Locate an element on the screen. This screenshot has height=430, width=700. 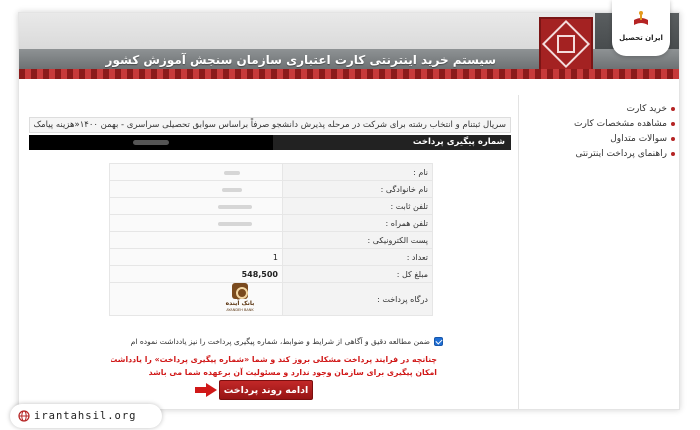
sidebar-item-buy-card: خرید کارت is located at coordinates (600, 108).